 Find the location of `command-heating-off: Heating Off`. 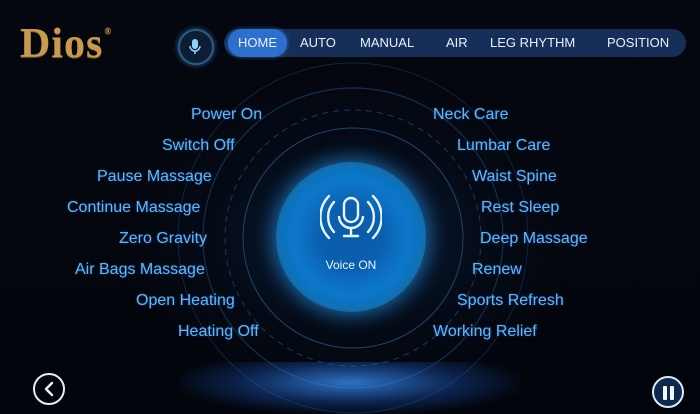

command-heating-off: Heating Off is located at coordinates (218, 332).